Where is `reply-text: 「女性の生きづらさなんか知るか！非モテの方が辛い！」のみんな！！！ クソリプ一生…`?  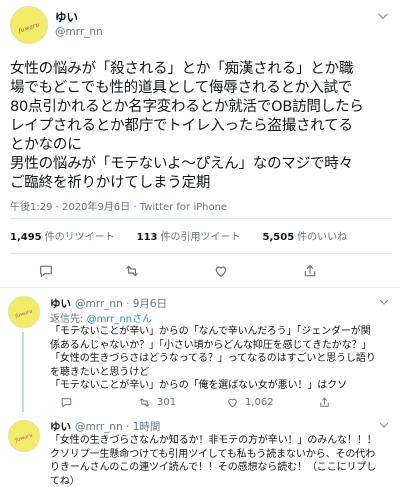 reply-text: 「女性の生きづらさなんか知るか！非モテの方が辛い！」のみんな！！！ クソリプ一生… is located at coordinates (213, 461).